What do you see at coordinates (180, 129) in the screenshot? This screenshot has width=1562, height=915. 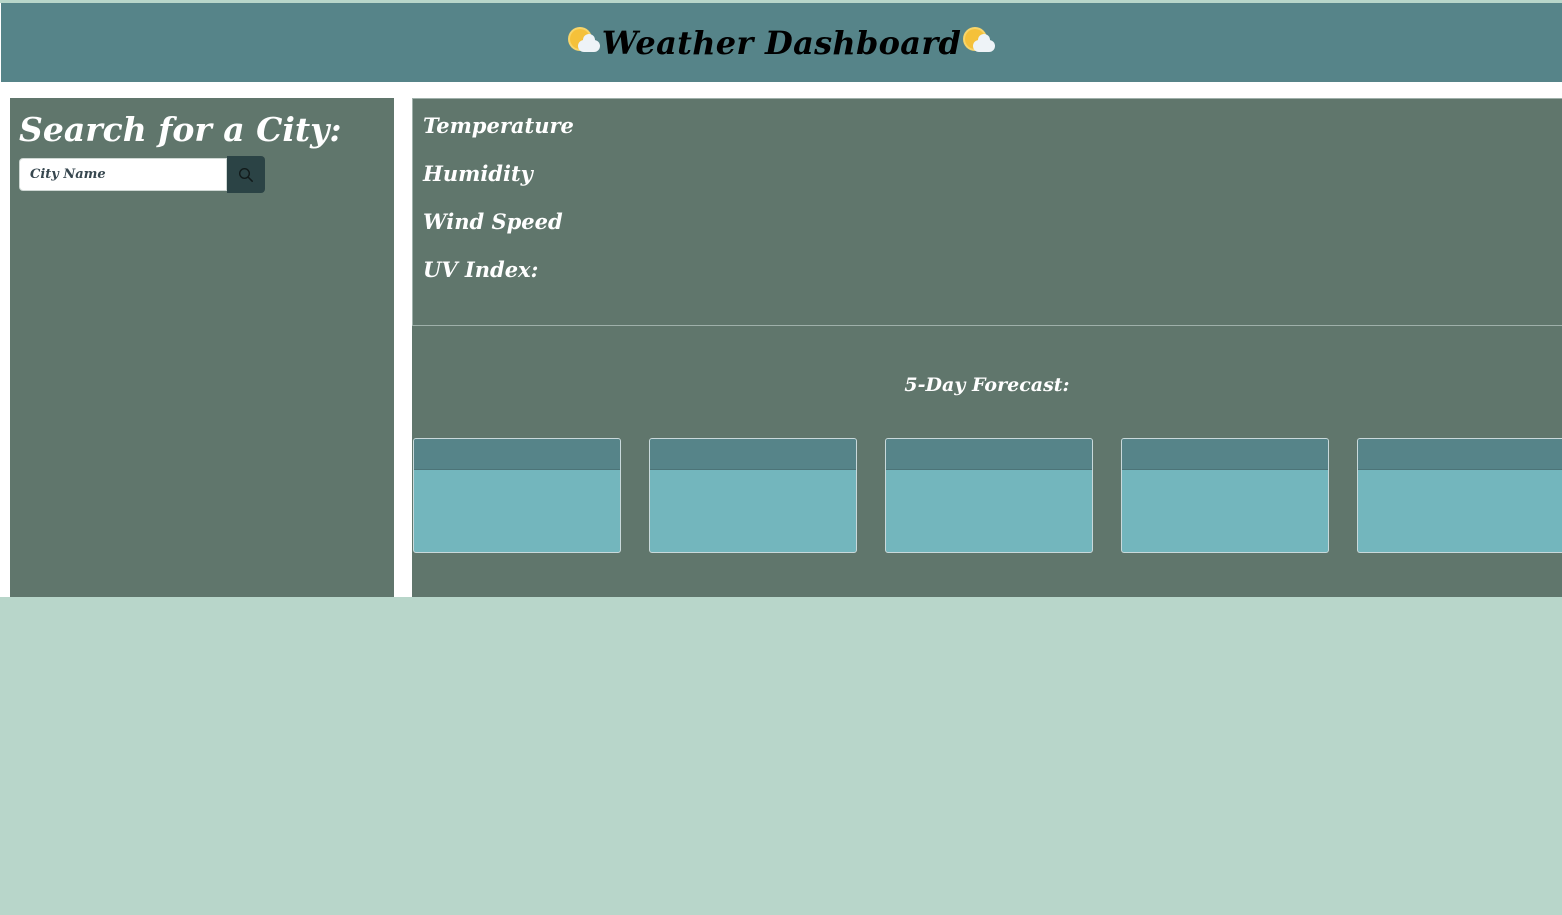 I see `search-panel-title: Search for a City:` at bounding box center [180, 129].